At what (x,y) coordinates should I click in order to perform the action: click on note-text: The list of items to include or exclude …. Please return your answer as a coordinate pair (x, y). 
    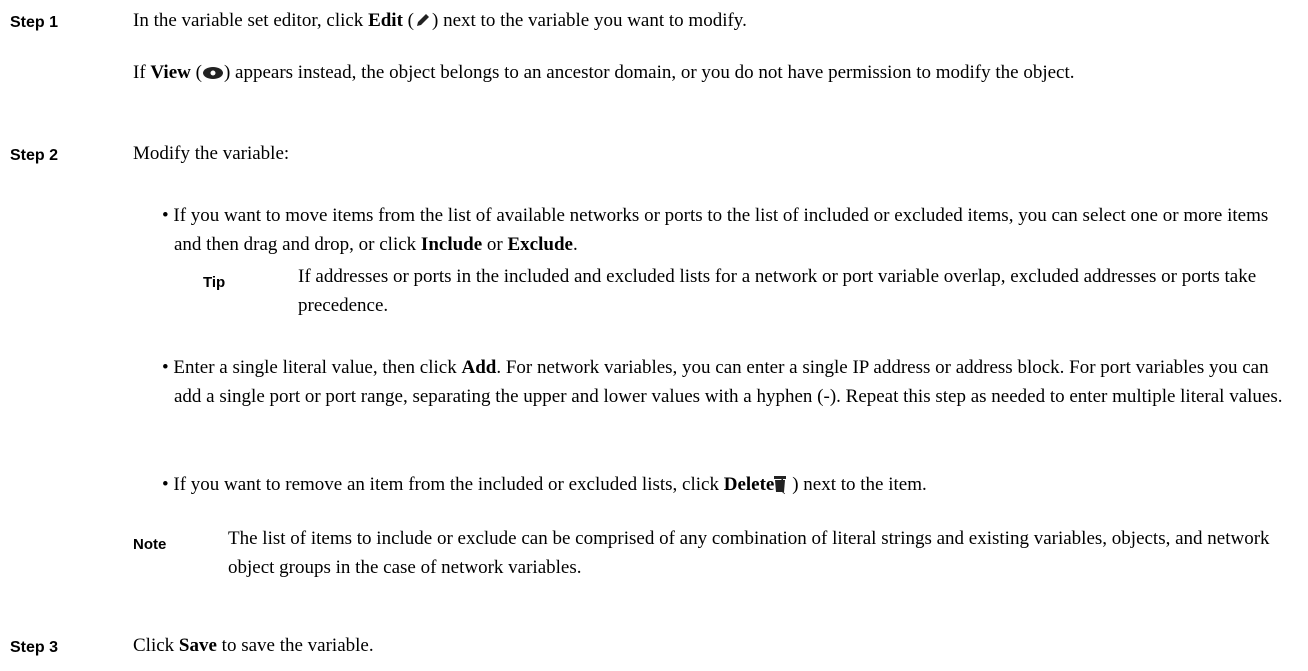
    Looking at the image, I should click on (749, 553).